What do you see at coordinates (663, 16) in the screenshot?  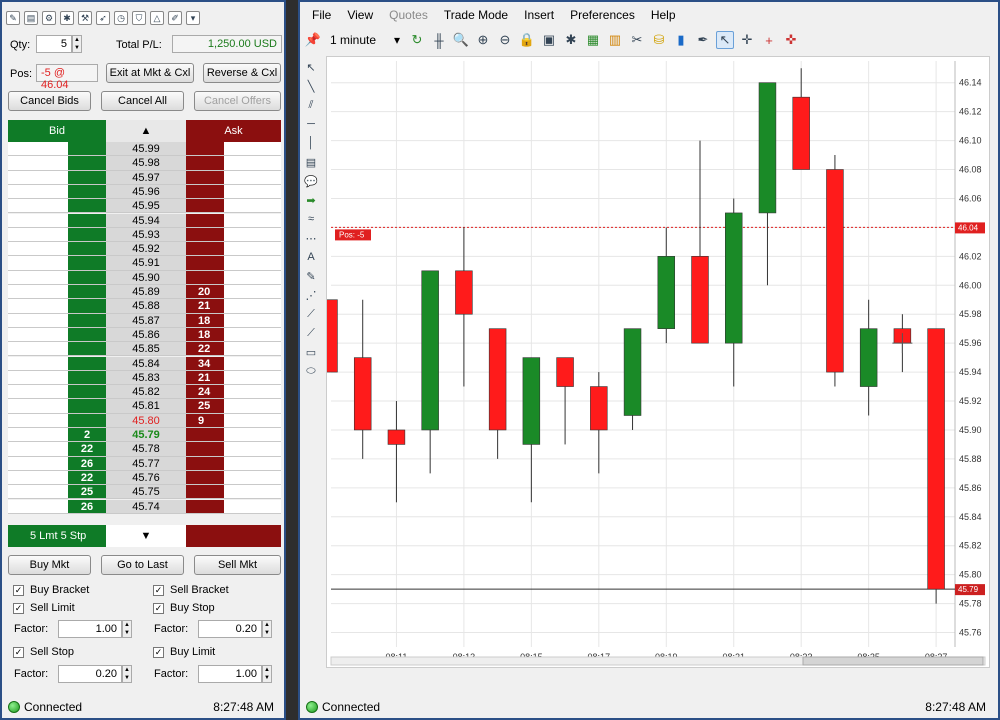 I see `menu-help: Help` at bounding box center [663, 16].